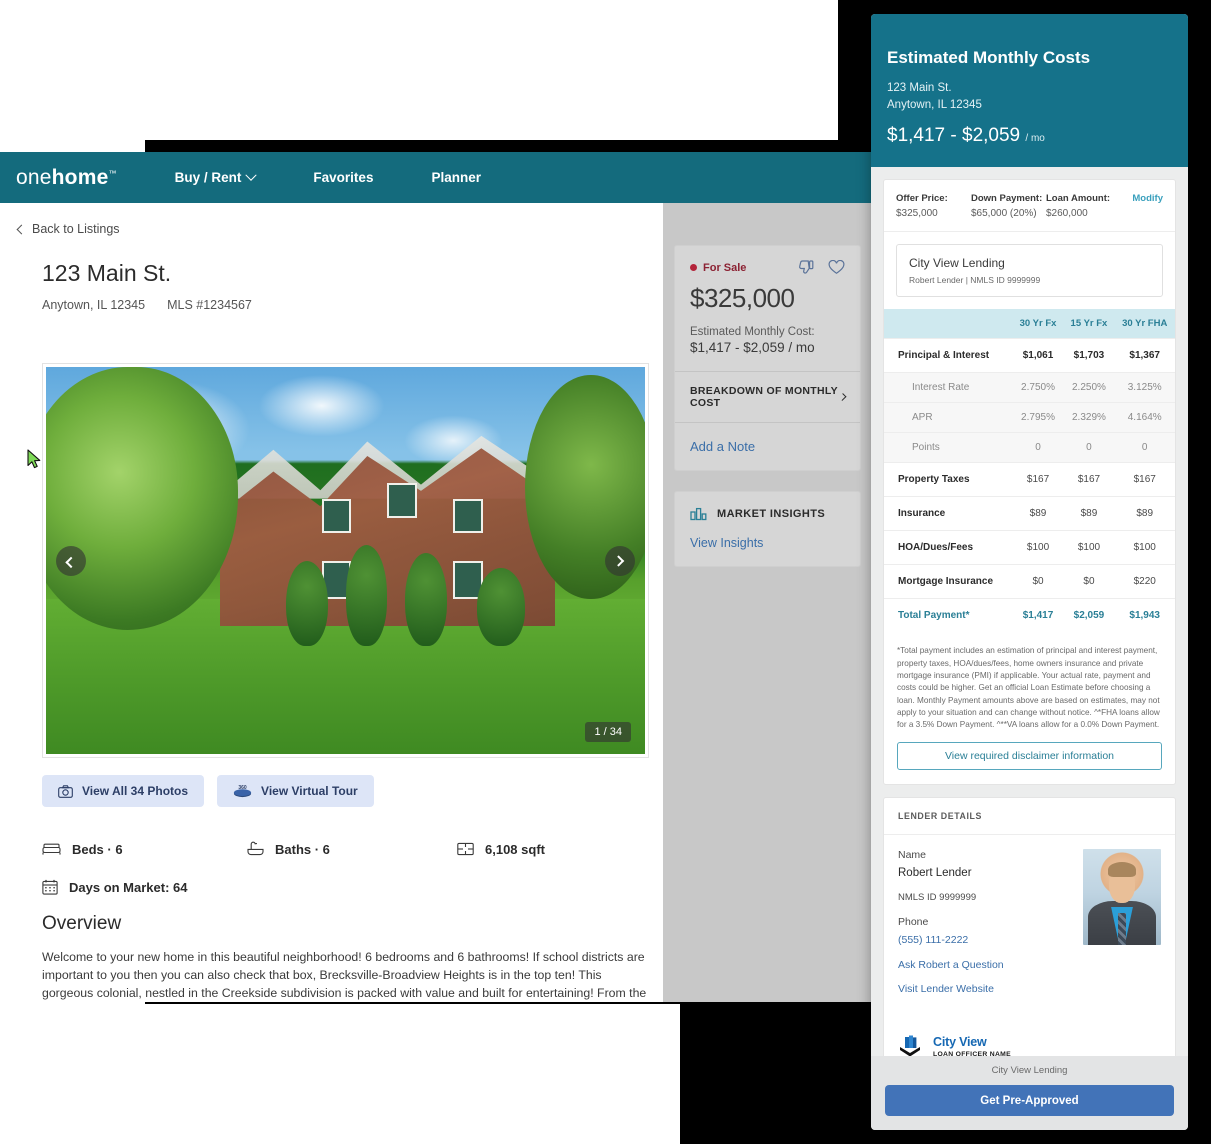  Describe the element at coordinates (1122, 897) in the screenshot. I see `avatar` at that location.